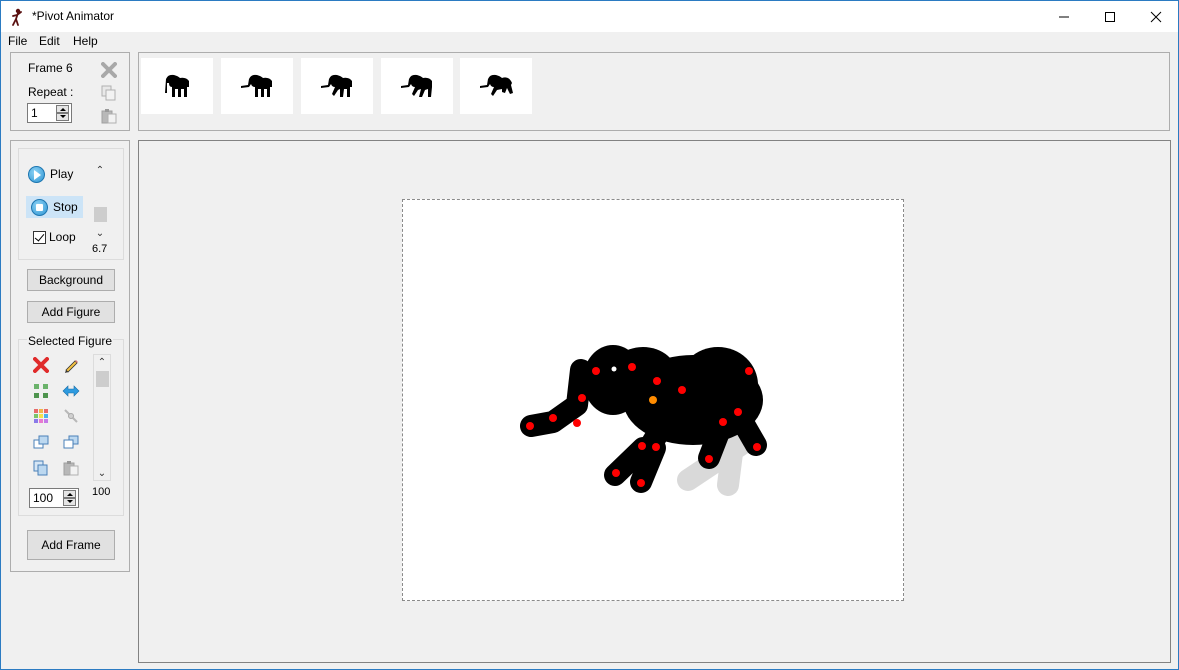  I want to click on delete-figure-icon, so click(41, 365).